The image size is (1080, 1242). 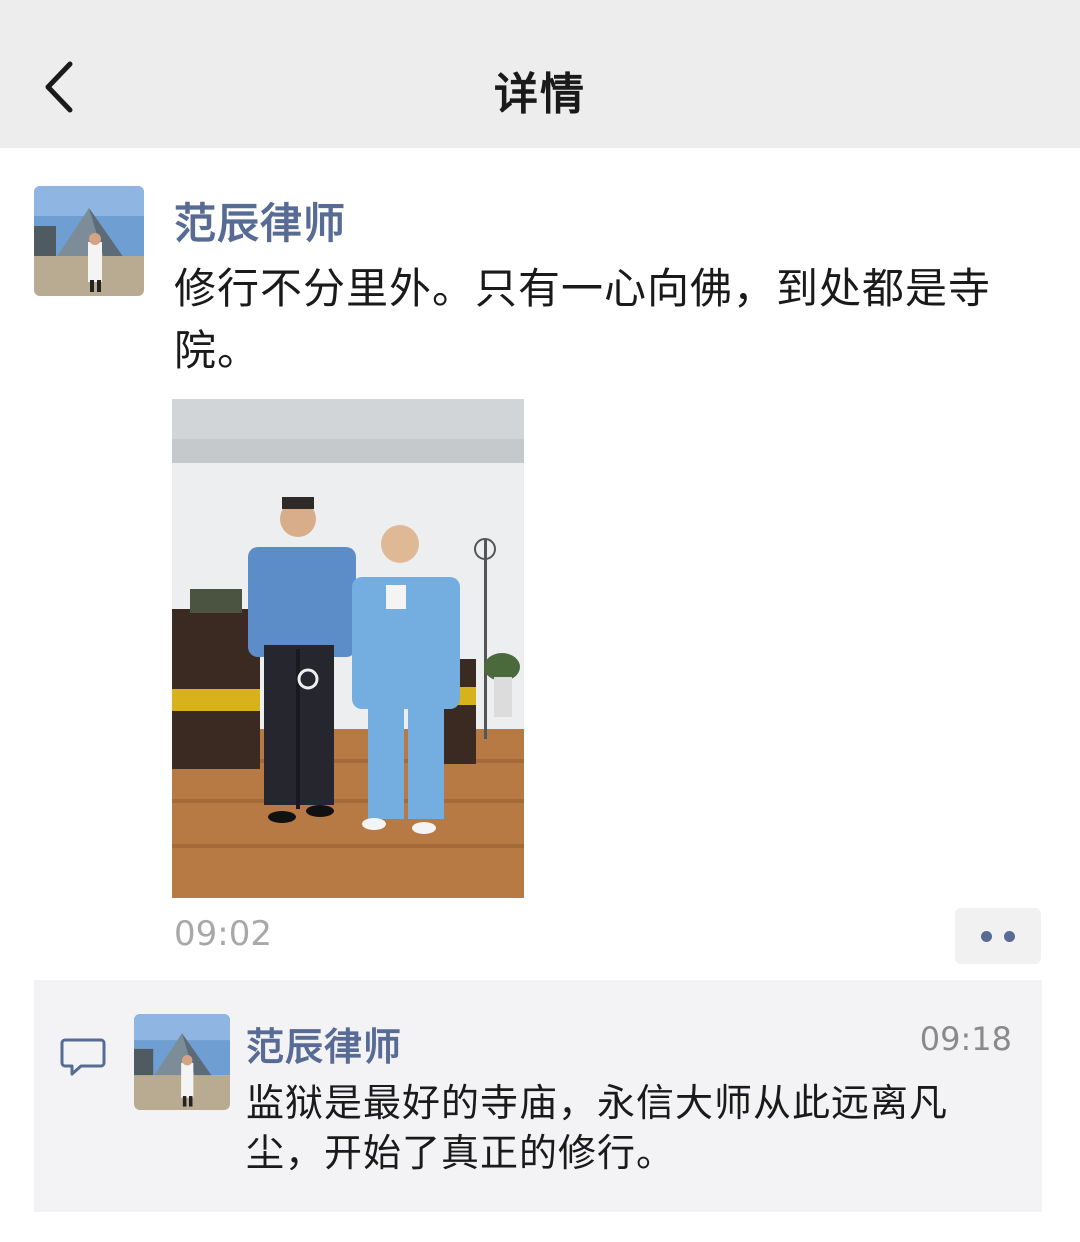 I want to click on post-photo, so click(x=348, y=648).